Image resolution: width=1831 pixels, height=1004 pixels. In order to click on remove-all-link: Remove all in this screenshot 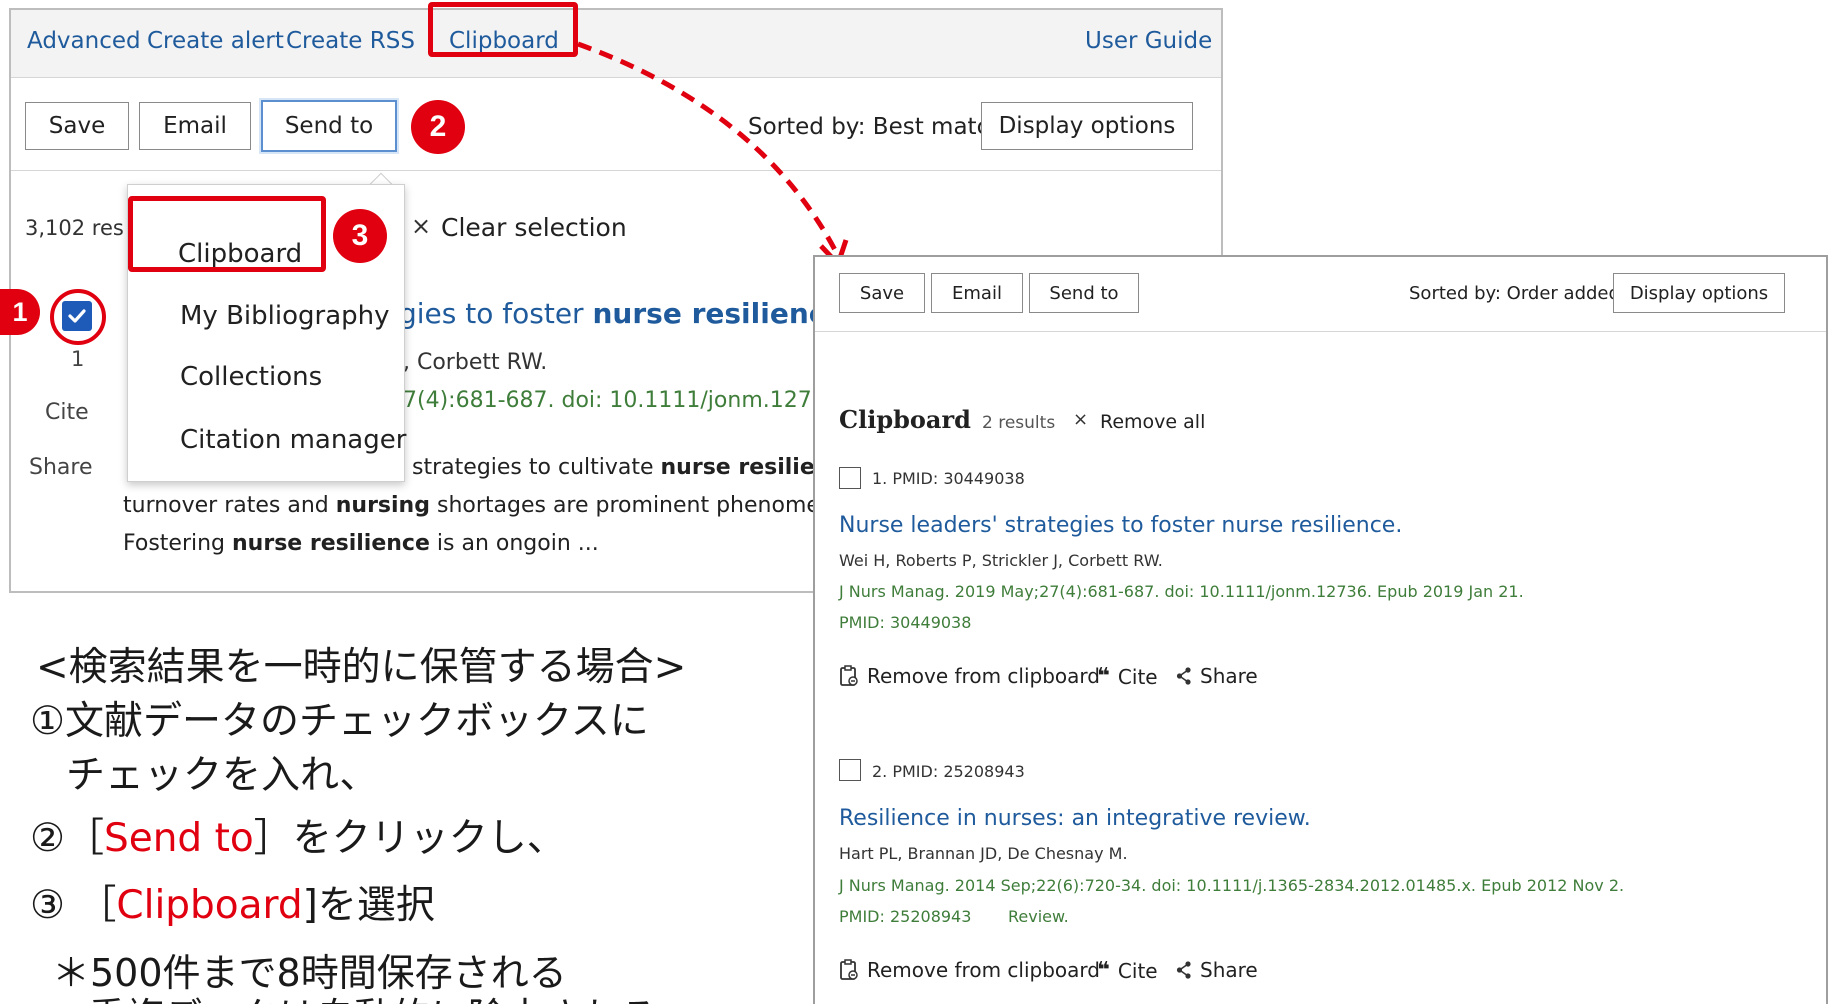, I will do `click(1152, 422)`.